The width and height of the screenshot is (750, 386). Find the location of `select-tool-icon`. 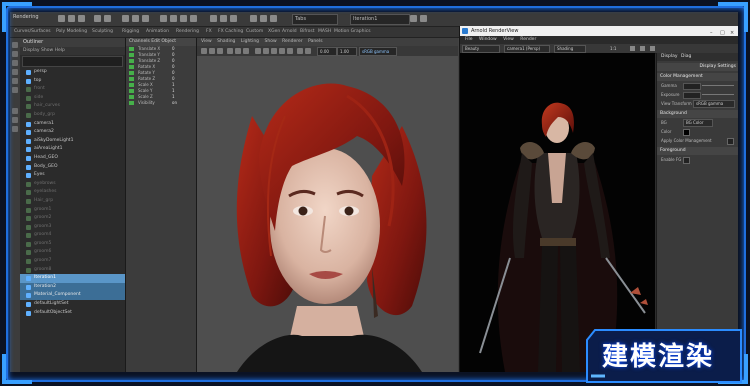

select-tool-icon is located at coordinates (15, 45).